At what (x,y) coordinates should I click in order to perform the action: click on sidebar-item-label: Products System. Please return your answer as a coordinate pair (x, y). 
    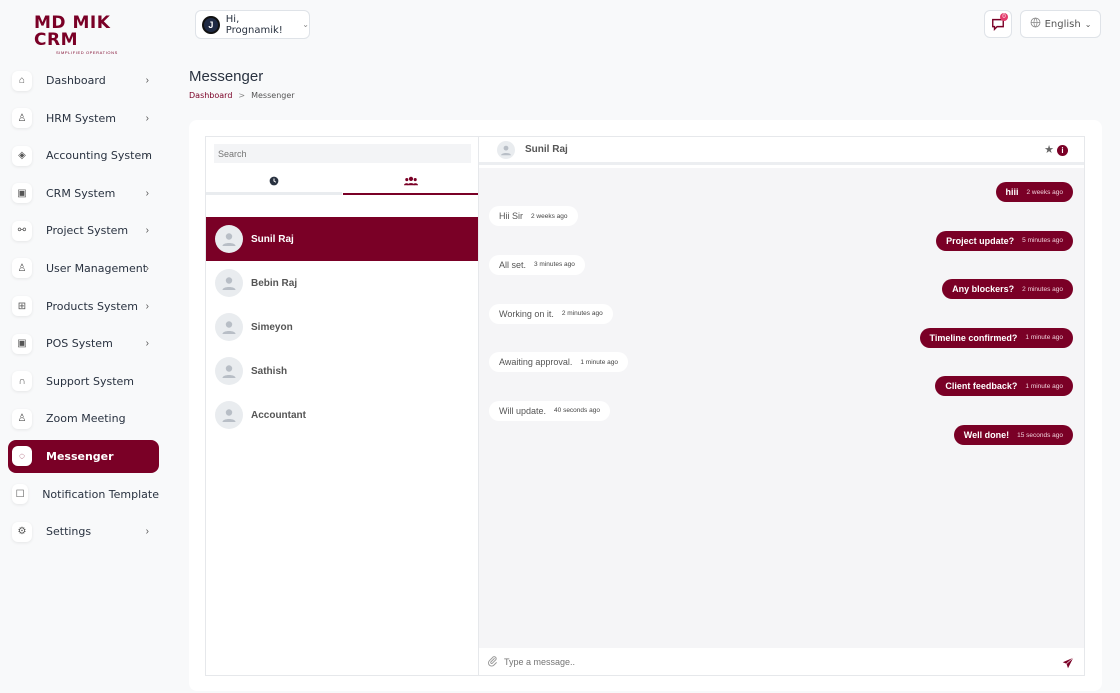
    Looking at the image, I should click on (92, 306).